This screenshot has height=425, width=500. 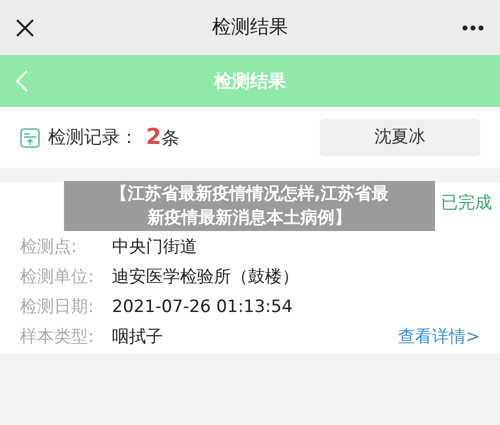 I want to click on field-value: 2021-07-26 01:13:54, so click(x=202, y=308).